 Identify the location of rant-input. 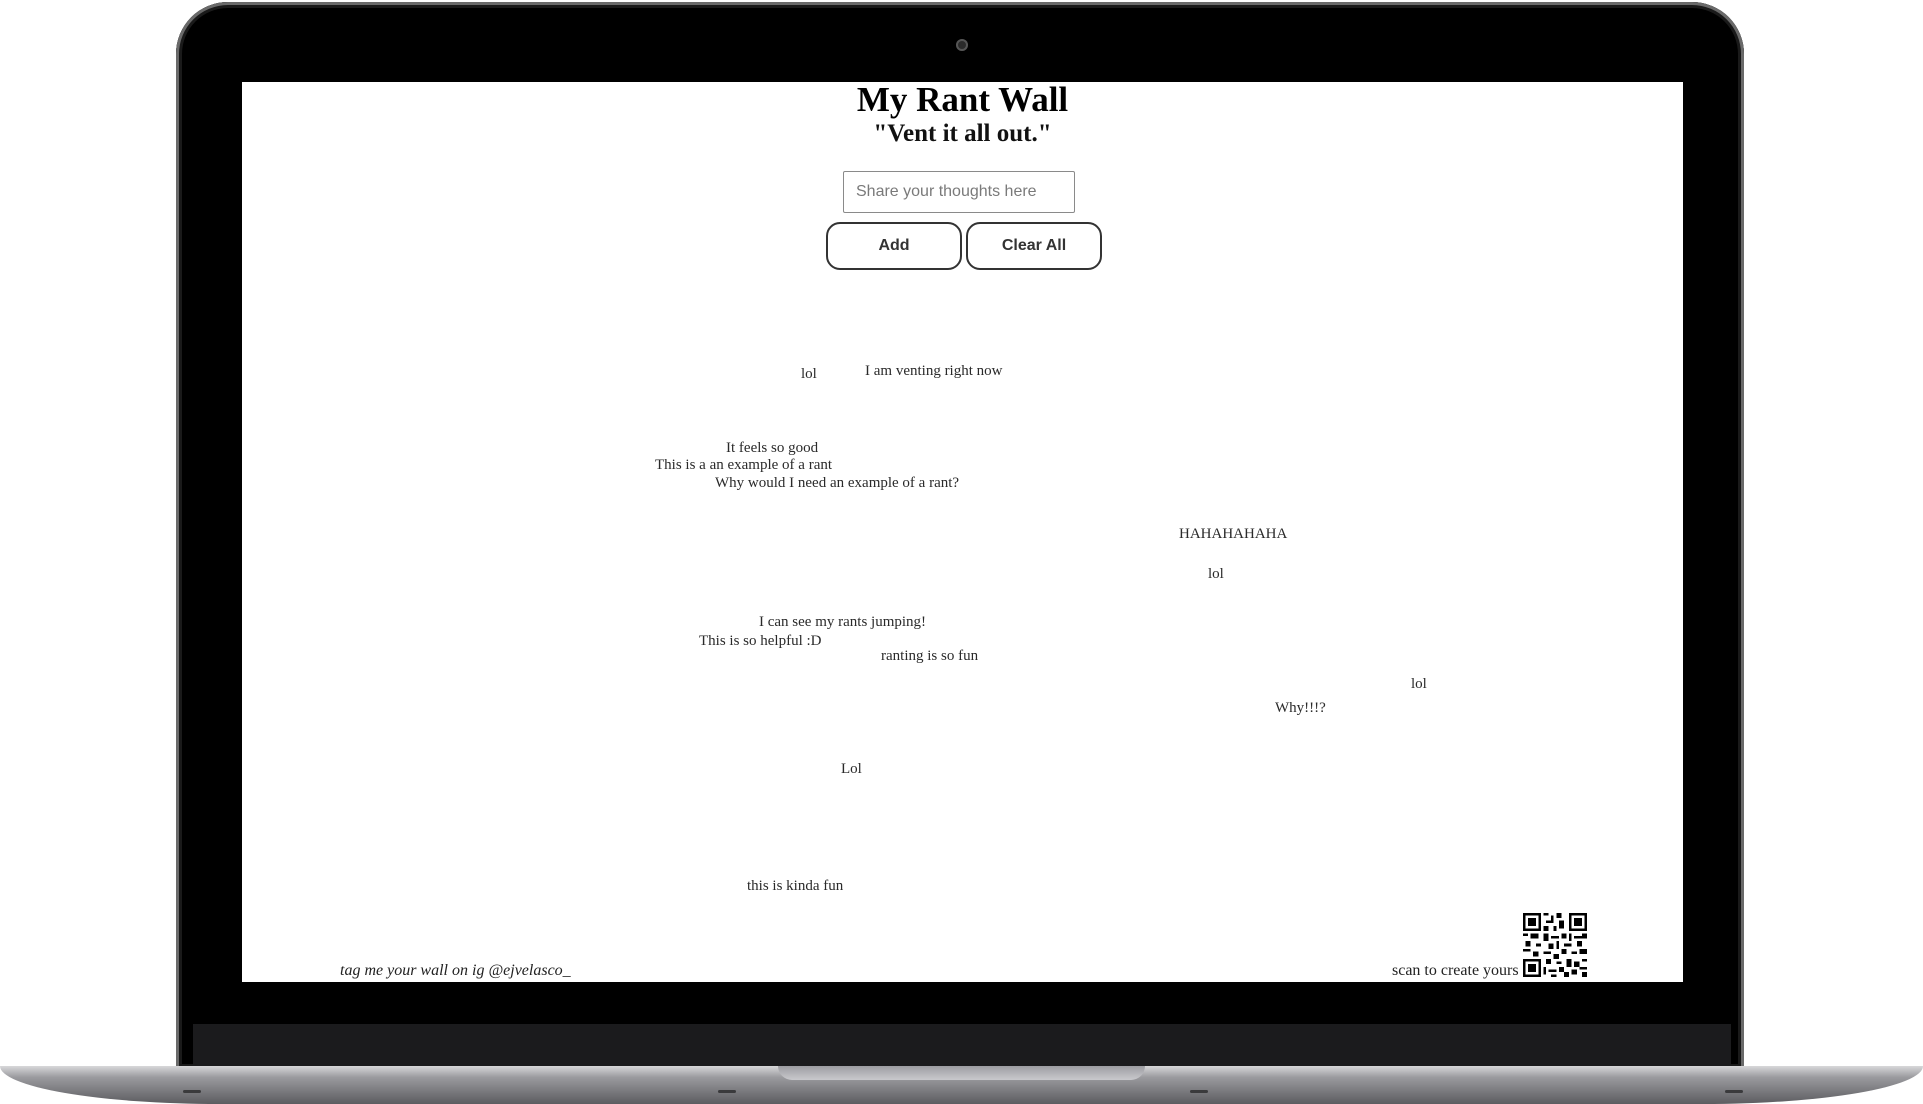
(959, 192).